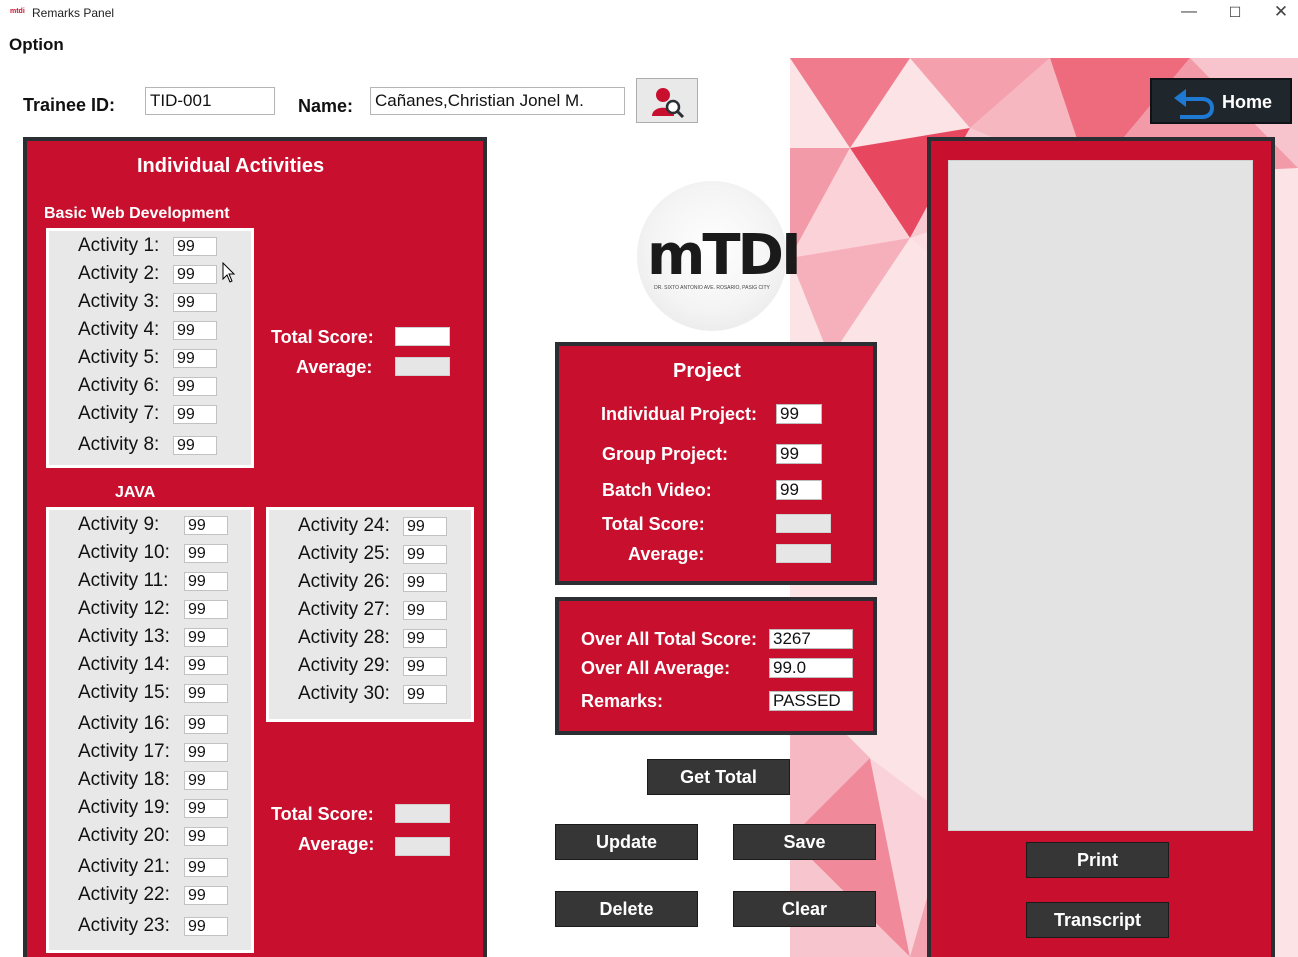  I want to click on activity-label: Activity 2:, so click(119, 273).